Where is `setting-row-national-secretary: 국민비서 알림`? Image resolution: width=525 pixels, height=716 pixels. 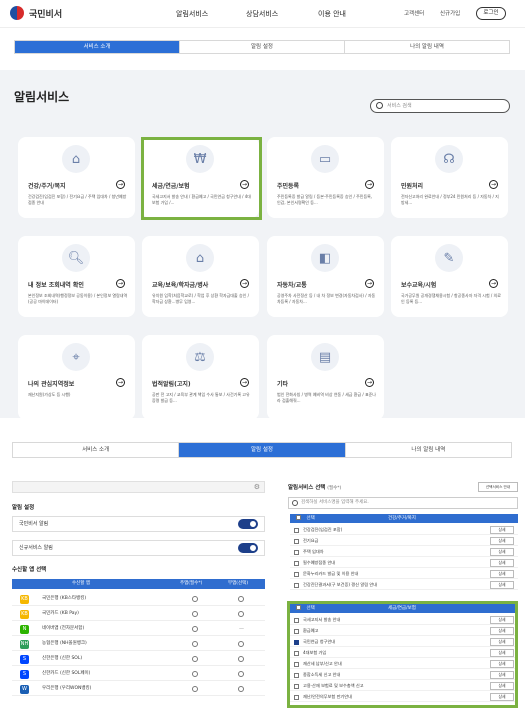
setting-row-national-secretary: 국민비서 알림 is located at coordinates (138, 524).